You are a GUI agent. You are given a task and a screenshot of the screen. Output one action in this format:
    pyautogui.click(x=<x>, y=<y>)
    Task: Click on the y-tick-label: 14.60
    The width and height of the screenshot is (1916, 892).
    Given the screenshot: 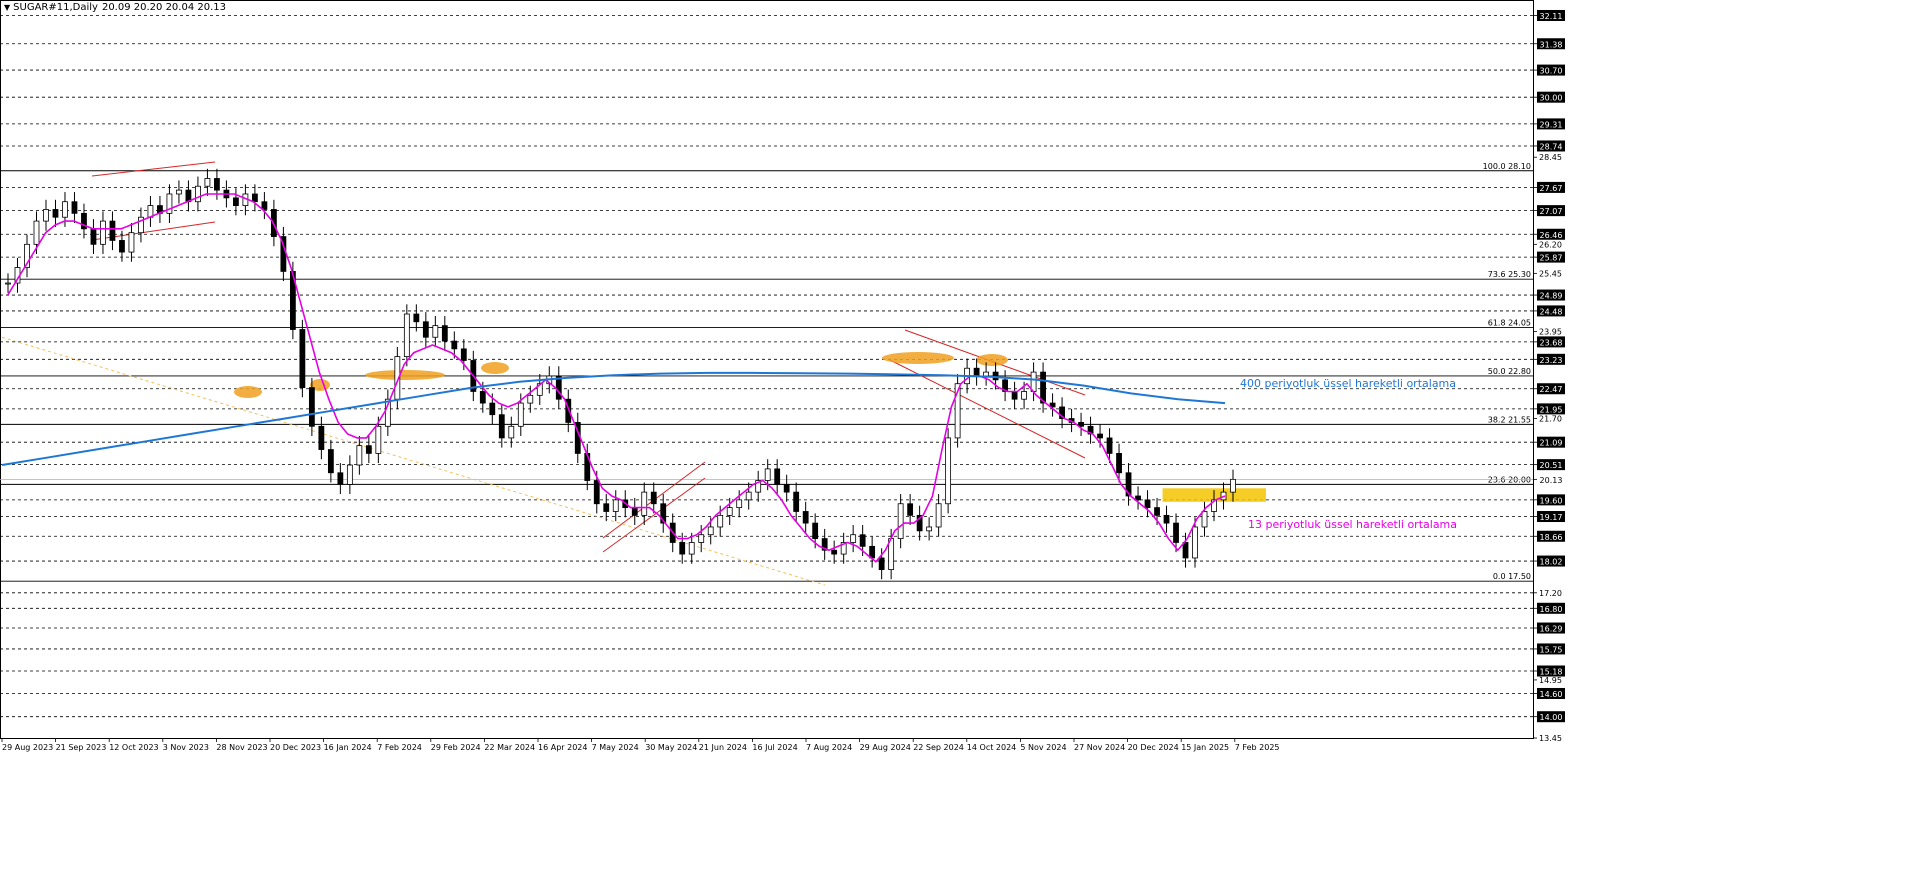 What is the action you would take?
    pyautogui.click(x=1551, y=694)
    